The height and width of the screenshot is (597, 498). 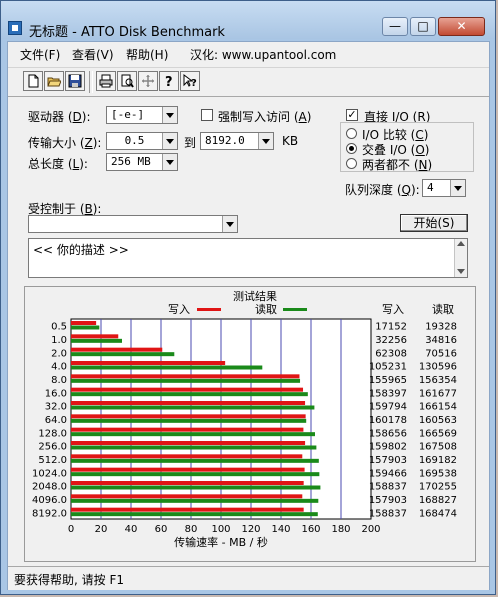 What do you see at coordinates (351, 133) in the screenshot?
I see `radio-io-compare` at bounding box center [351, 133].